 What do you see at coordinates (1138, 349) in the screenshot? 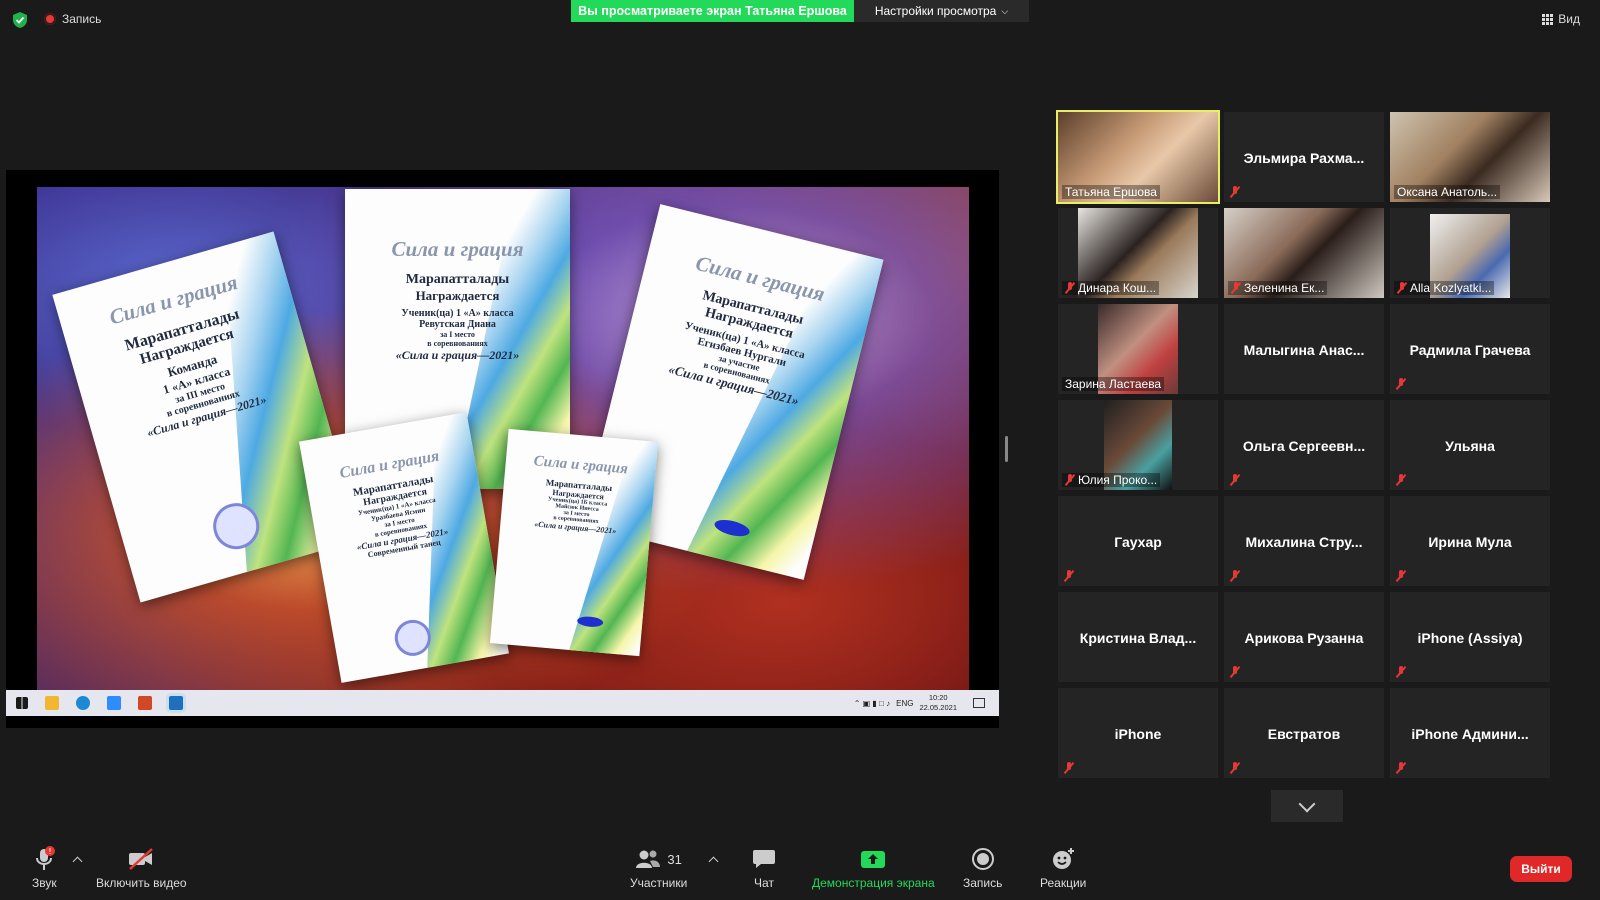
I see `participant-tile: Зарина Ластаева` at bounding box center [1138, 349].